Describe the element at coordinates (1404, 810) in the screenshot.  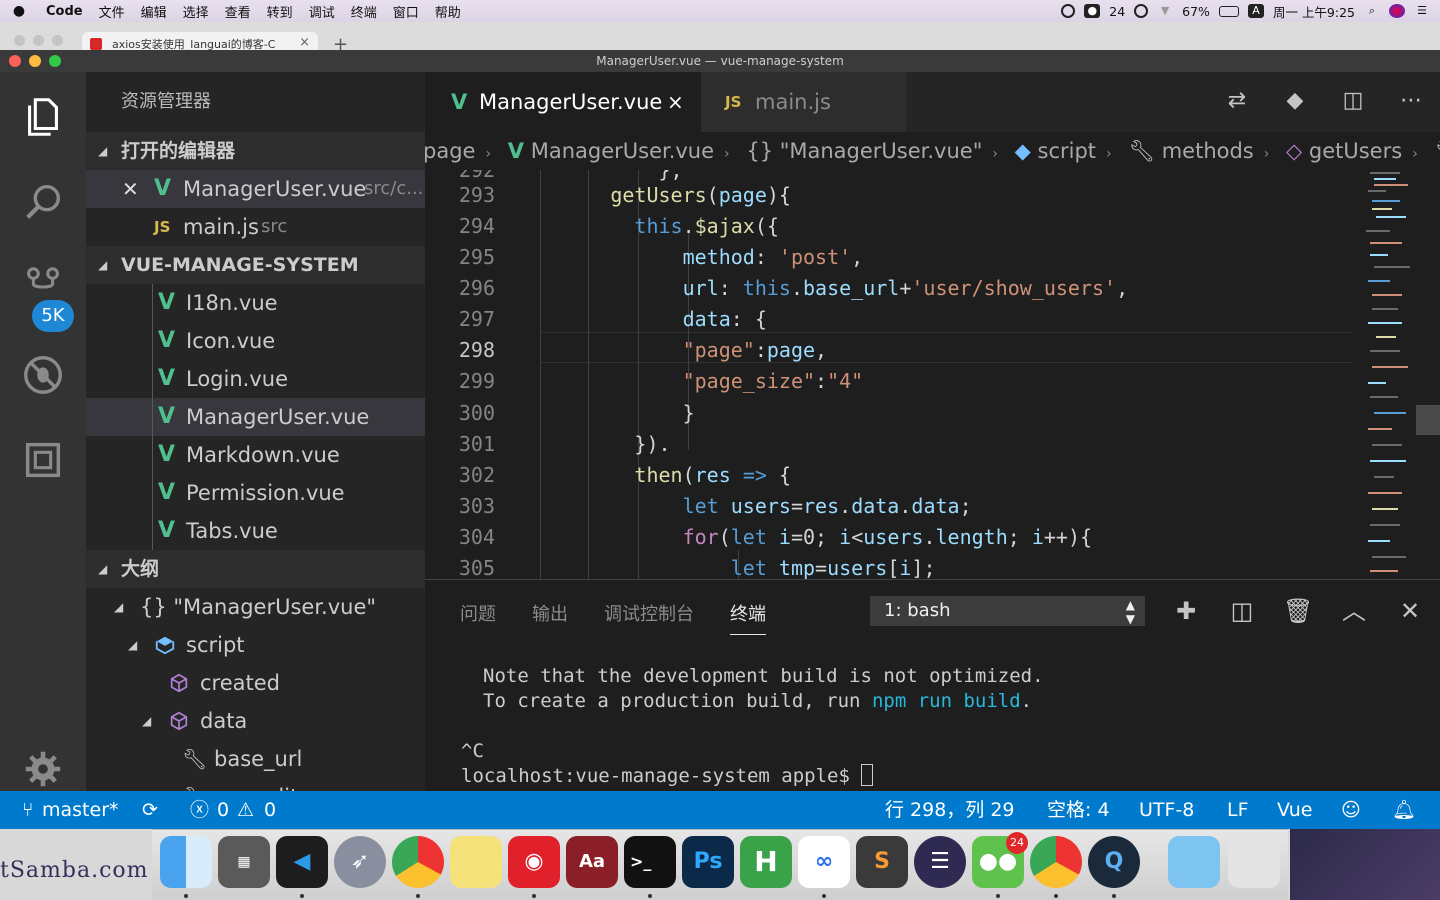
I see `bell-icon: 🔔︎` at that location.